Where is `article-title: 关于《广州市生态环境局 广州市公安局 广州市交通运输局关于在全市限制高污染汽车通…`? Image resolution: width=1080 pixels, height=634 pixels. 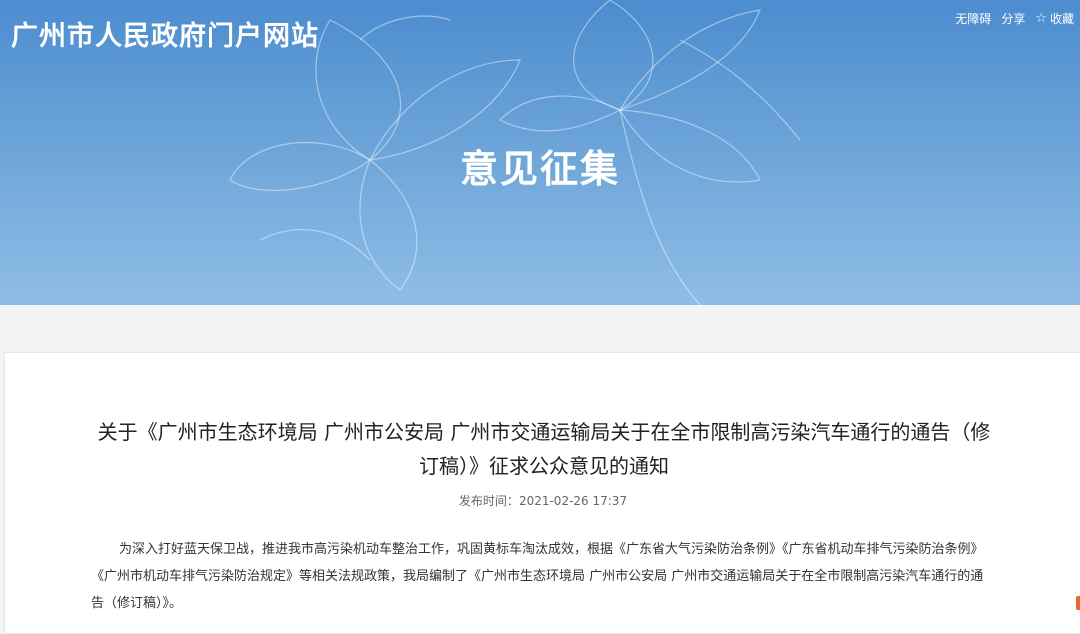 article-title: 关于《广州市生态环境局 广州市公安局 广州市交通运输局关于在全市限制高污染汽车通… is located at coordinates (544, 449).